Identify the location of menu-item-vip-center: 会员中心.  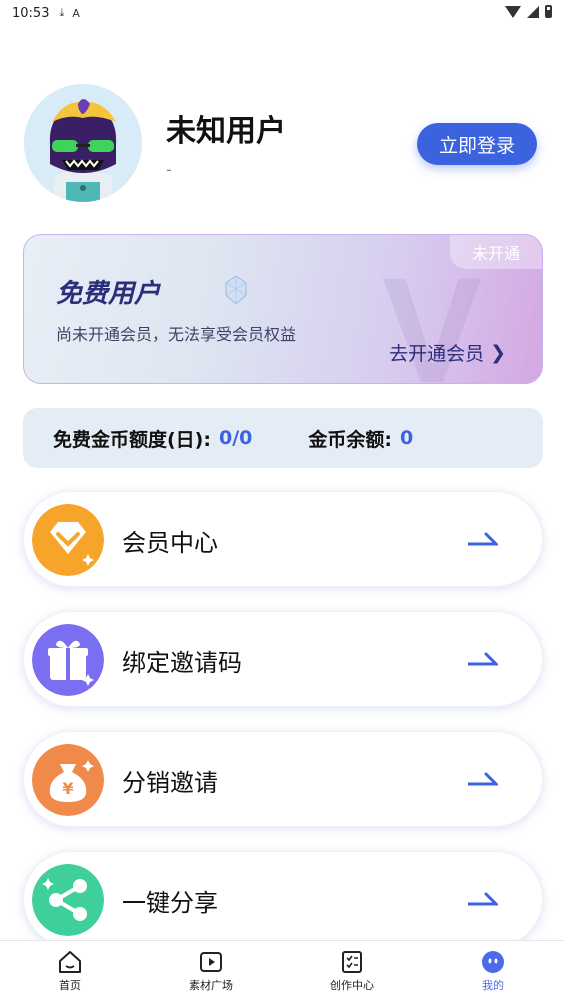
(283, 539).